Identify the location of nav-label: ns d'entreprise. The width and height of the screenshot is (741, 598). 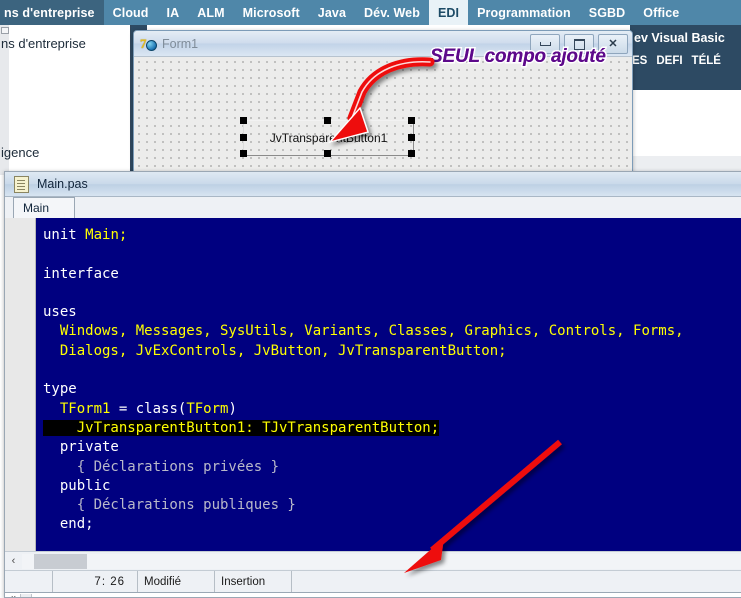
(49, 12).